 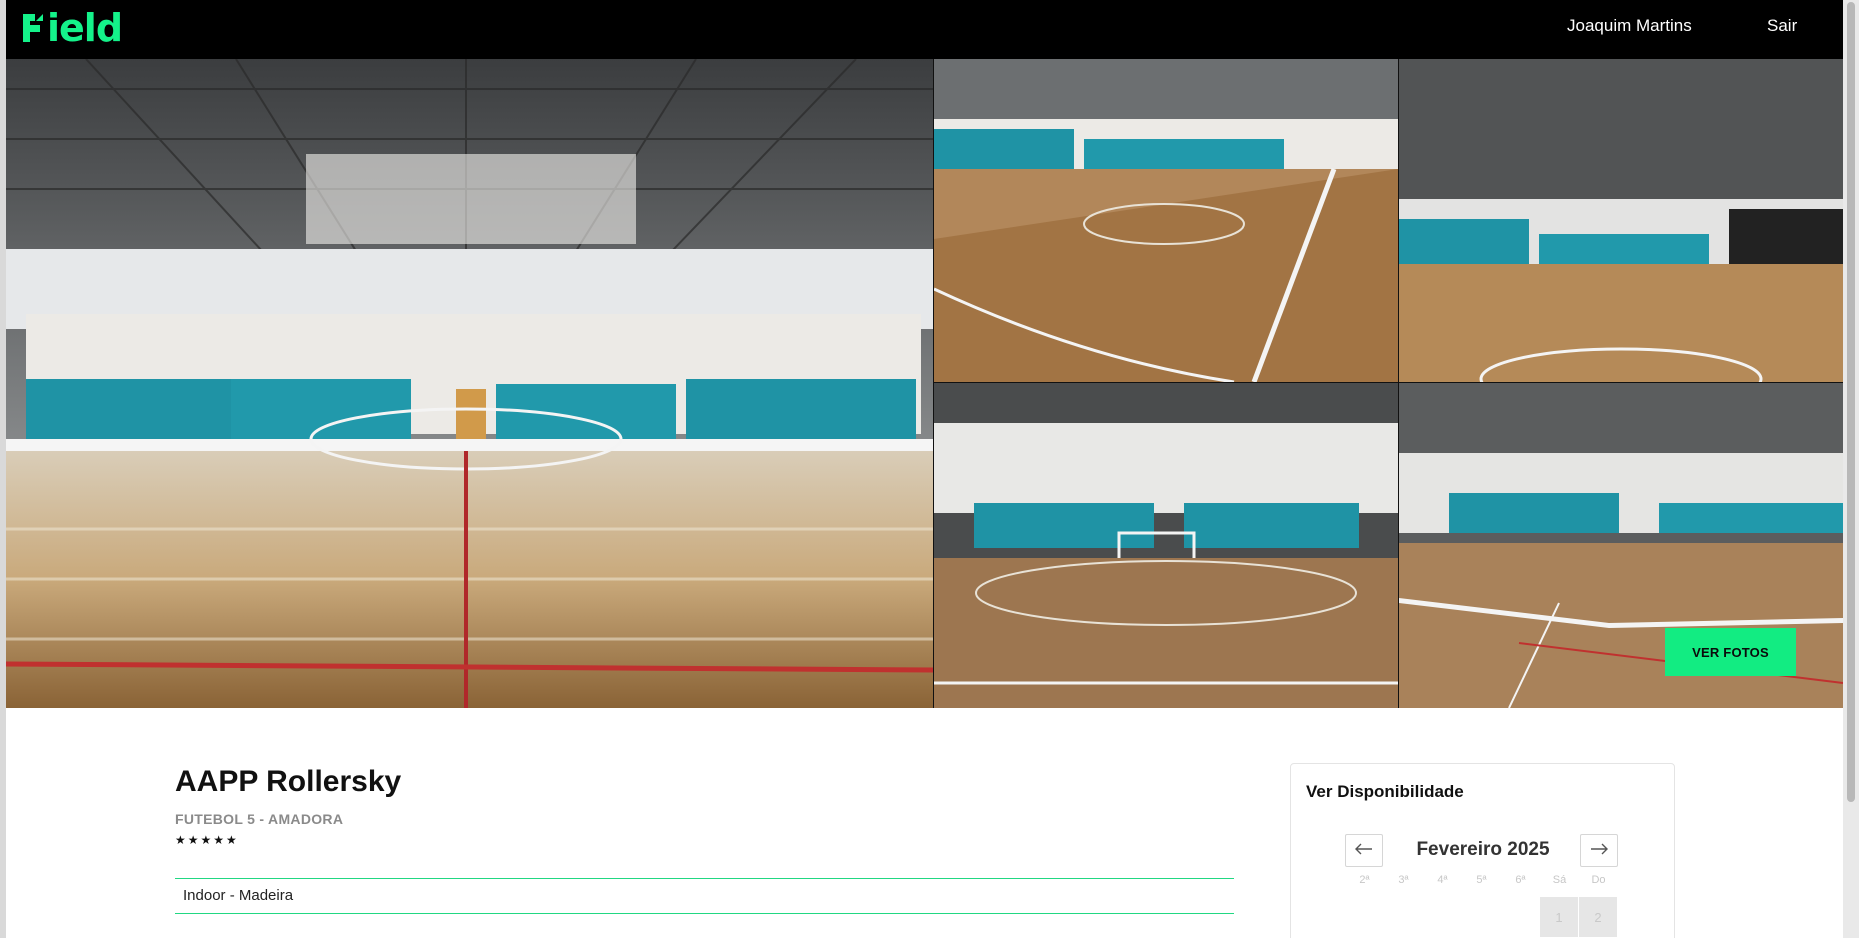 I want to click on calendar-weekdays: 2ª 3ª 4ª 5ª 6ª Sá Do, so click(x=1482, y=880).